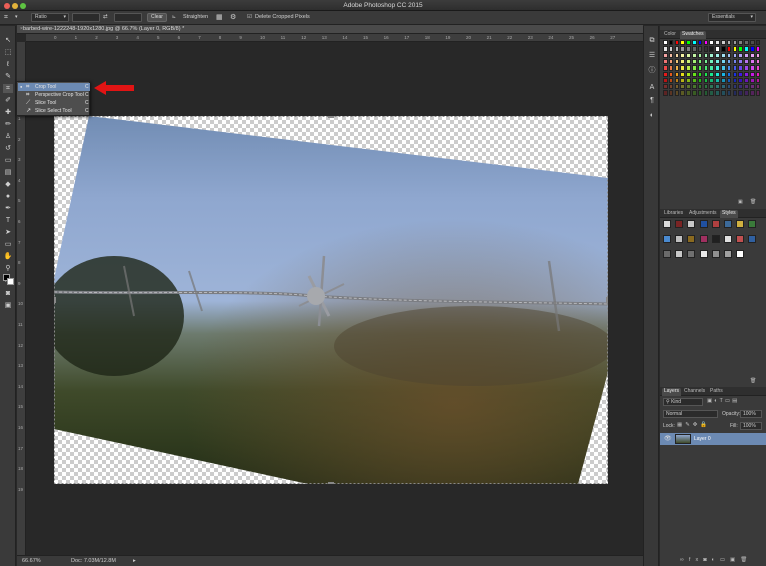  What do you see at coordinates (652, 40) in the screenshot?
I see `history-panel-icon: ⧉` at bounding box center [652, 40].